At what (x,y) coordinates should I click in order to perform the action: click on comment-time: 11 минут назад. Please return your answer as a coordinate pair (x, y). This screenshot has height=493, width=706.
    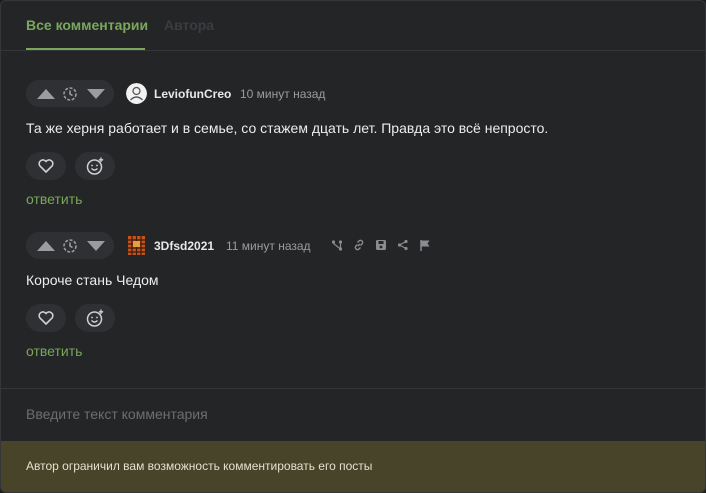
    Looking at the image, I should click on (268, 246).